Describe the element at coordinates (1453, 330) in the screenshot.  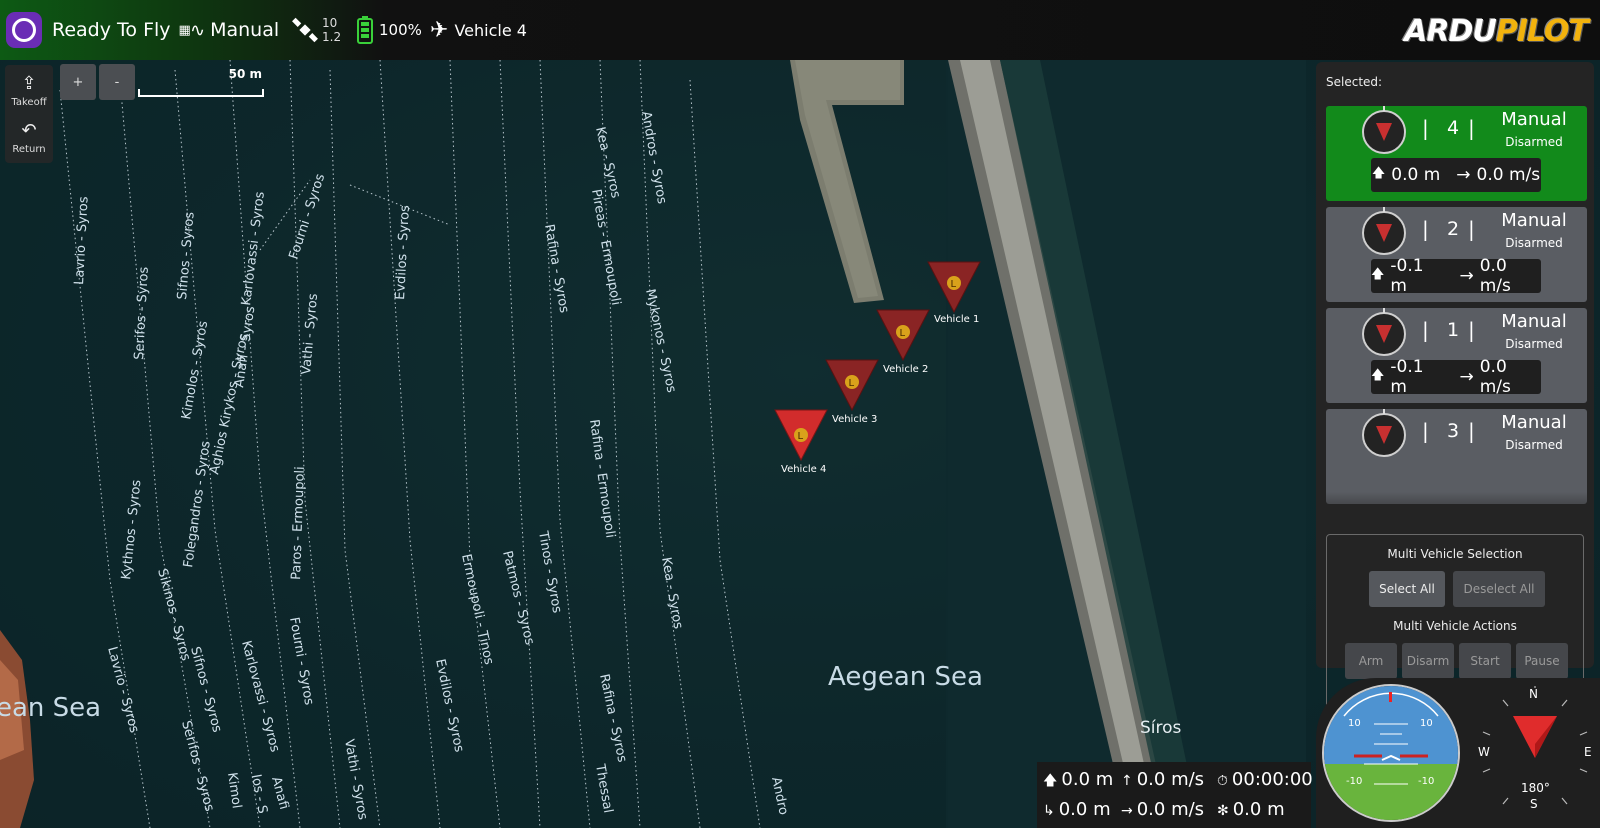
I see `vehicle-id: 1` at that location.